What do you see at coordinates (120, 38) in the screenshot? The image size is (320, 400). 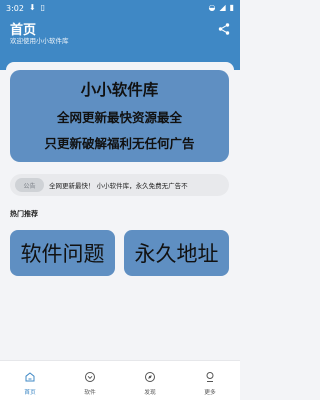 I see `app-header: 首页 欢迎使用小小软件库` at bounding box center [120, 38].